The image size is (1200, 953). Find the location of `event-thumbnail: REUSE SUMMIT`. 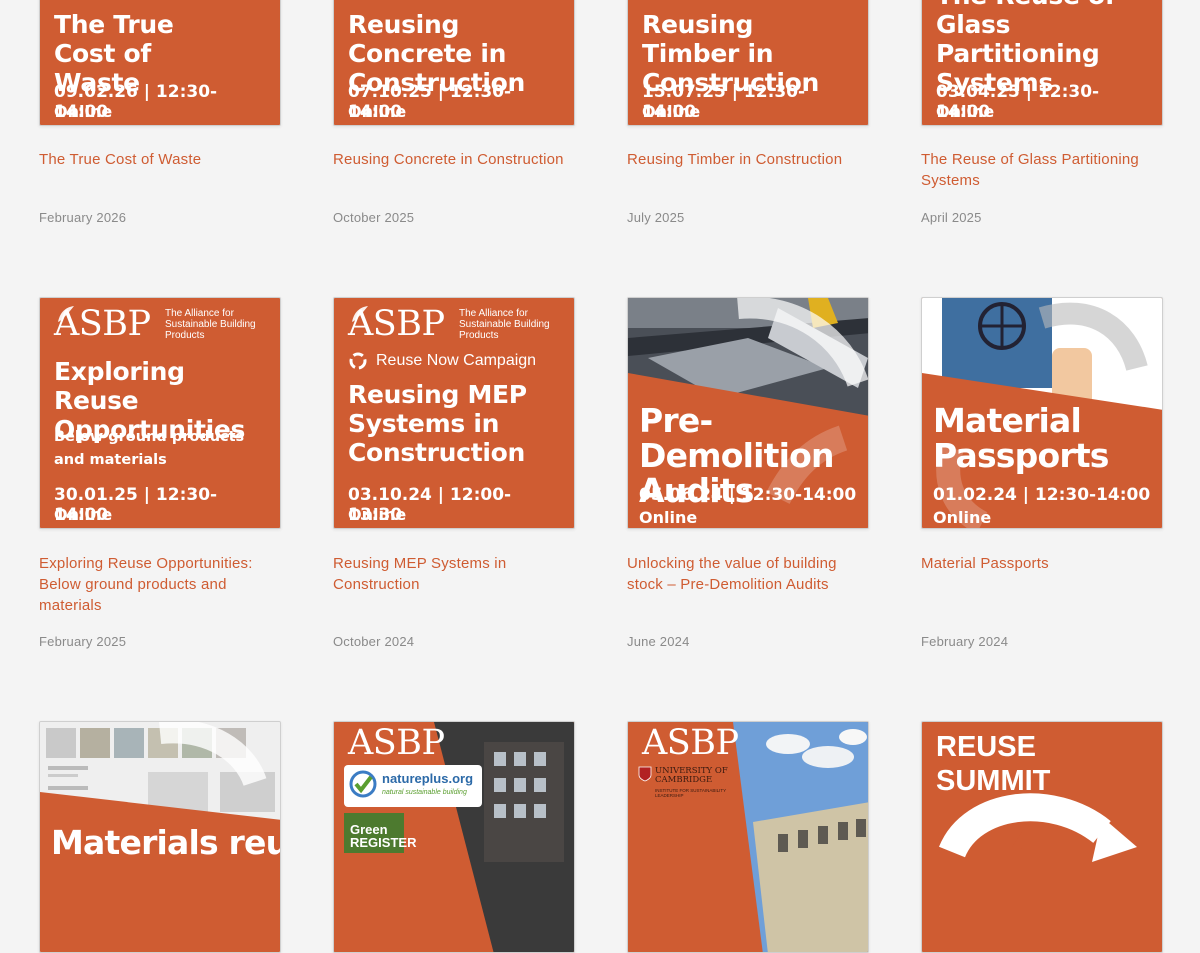

event-thumbnail: REUSE SUMMIT is located at coordinates (1042, 837).